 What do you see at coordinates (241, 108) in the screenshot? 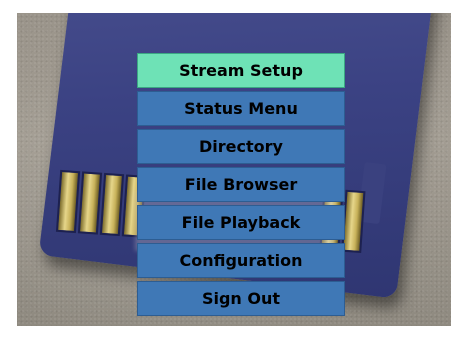
I see `menu-item-status-menu: Status Menu` at bounding box center [241, 108].